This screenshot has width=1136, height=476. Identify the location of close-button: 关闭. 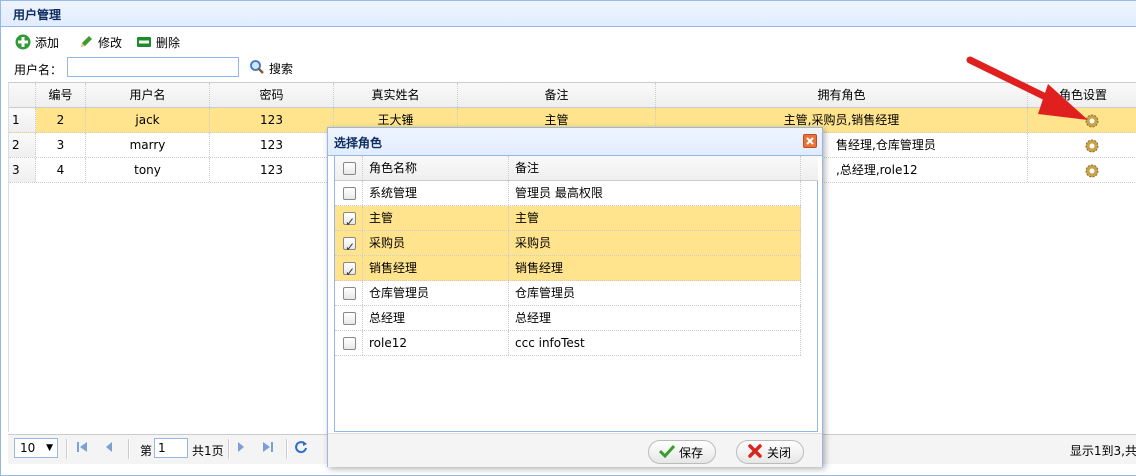
(770, 452).